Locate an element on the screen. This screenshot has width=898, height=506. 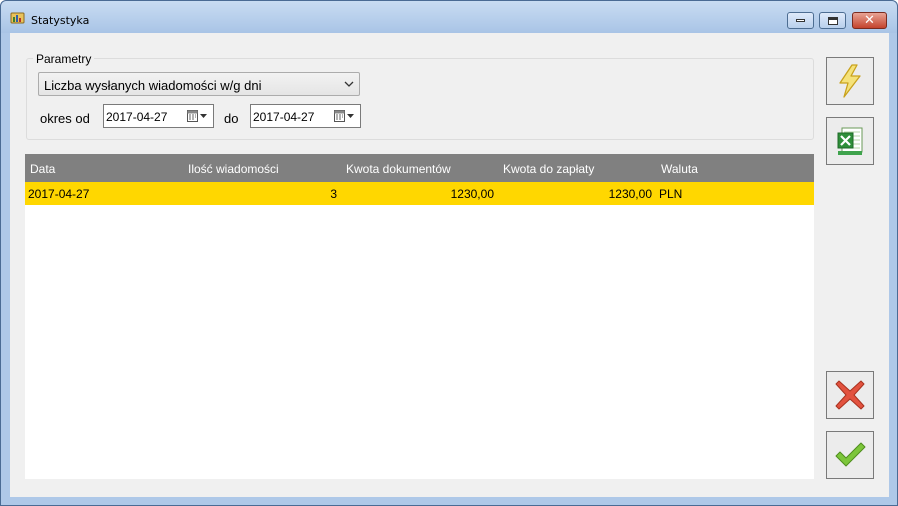
minimize-icon is located at coordinates (800, 20).